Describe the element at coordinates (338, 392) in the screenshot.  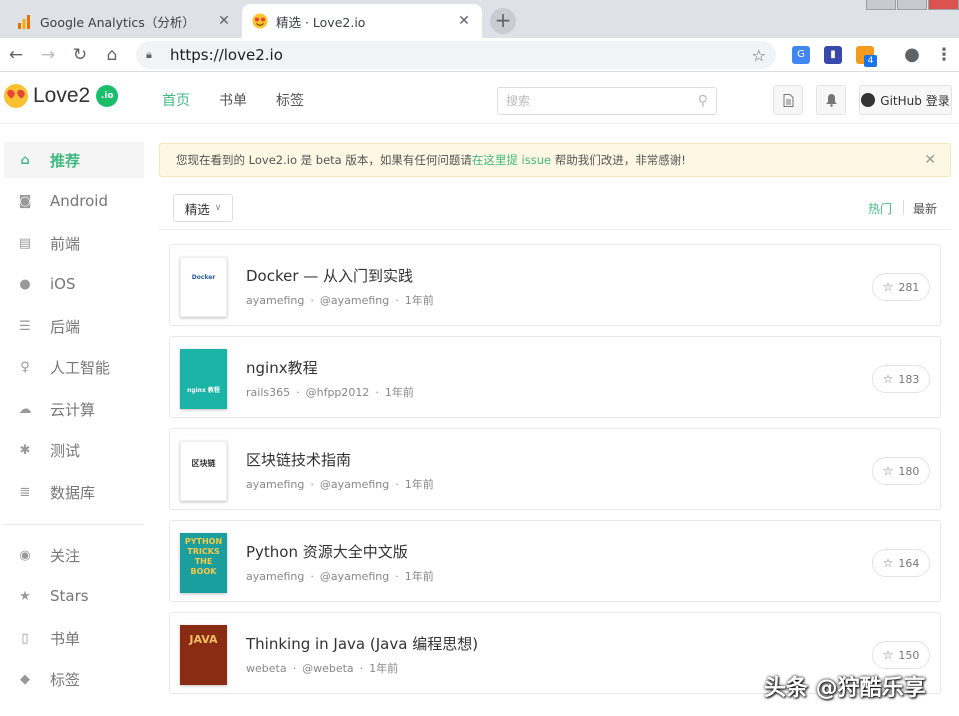
I see `book-handle: @hfpp2012` at that location.